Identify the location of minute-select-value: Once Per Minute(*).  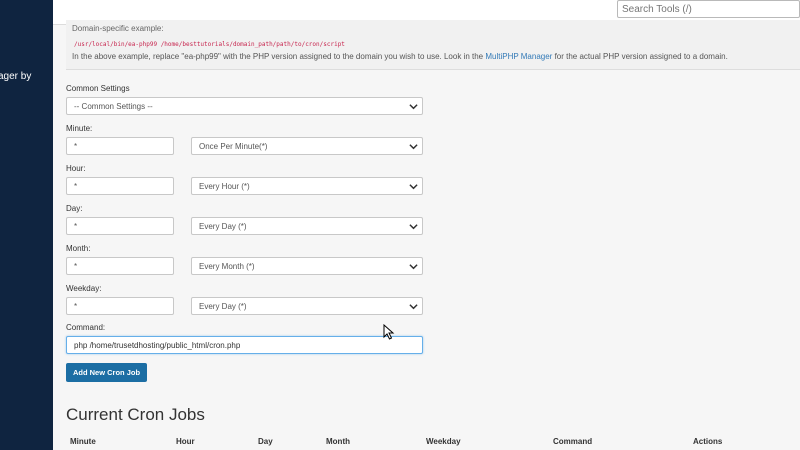
(233, 146).